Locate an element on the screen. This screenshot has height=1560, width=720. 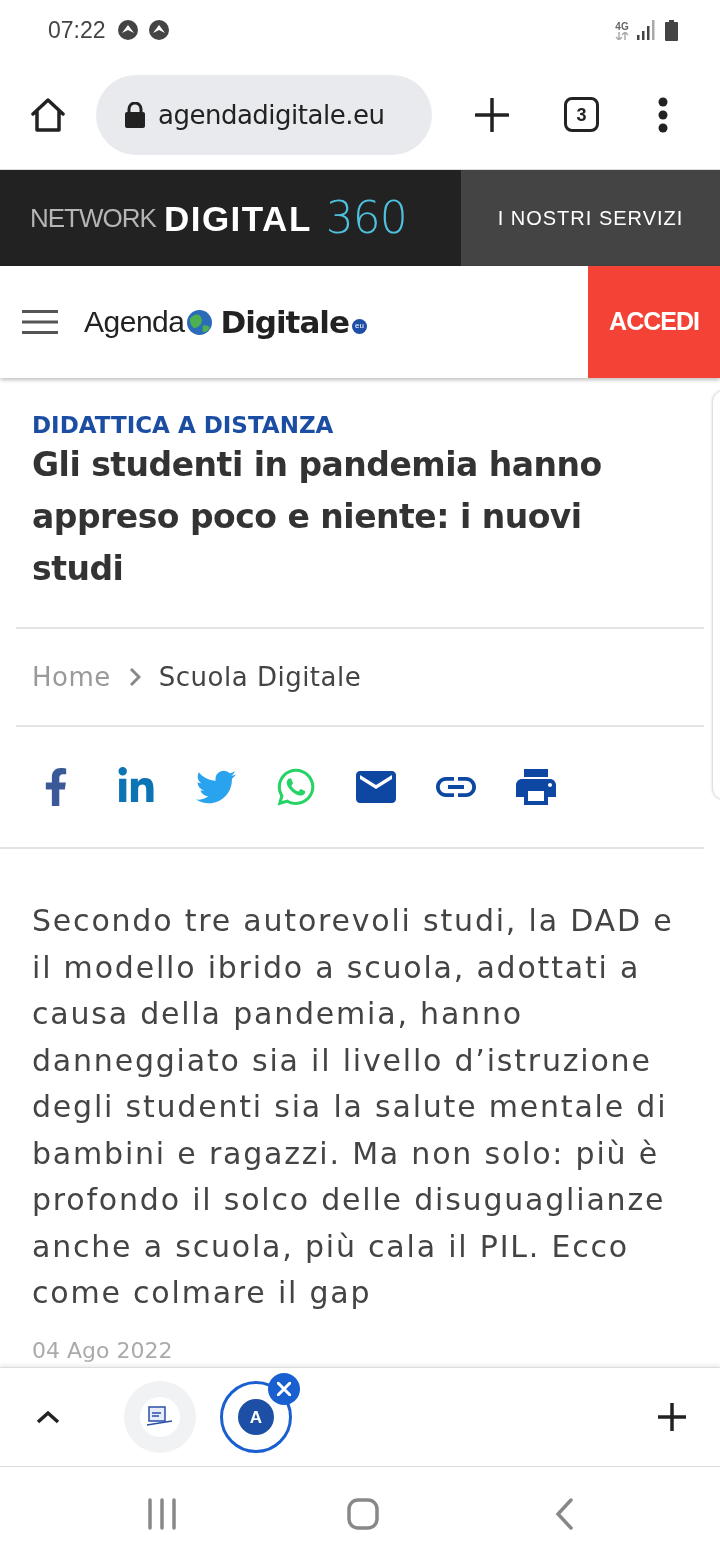
logo-agenda-text: Agenda is located at coordinates (134, 322).